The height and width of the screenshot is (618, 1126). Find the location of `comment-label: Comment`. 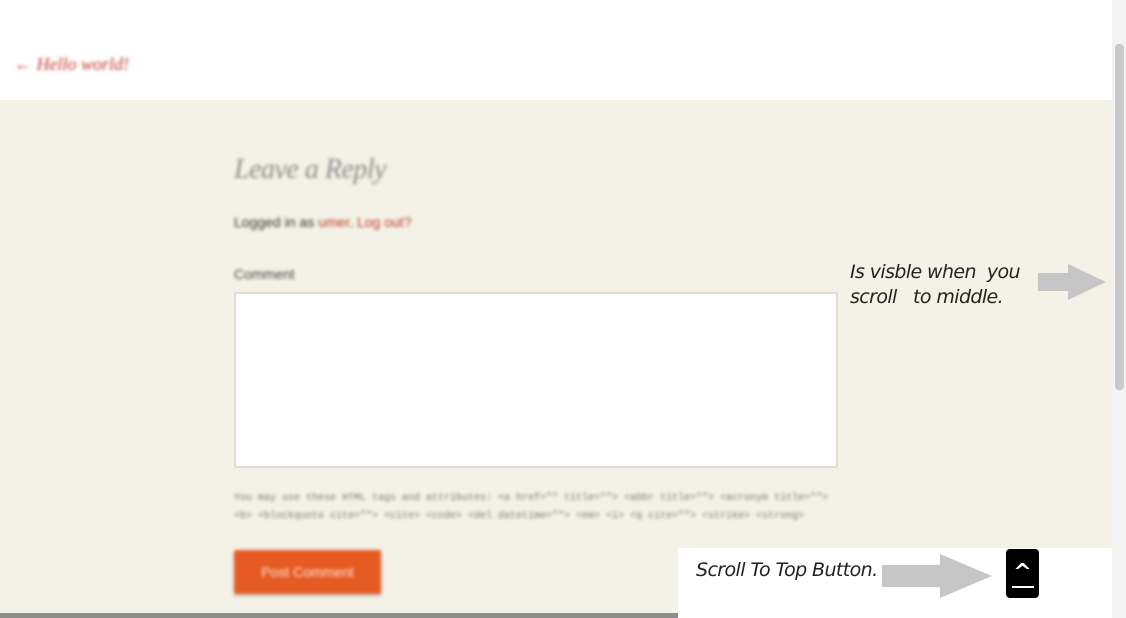

comment-label: Comment is located at coordinates (264, 274).